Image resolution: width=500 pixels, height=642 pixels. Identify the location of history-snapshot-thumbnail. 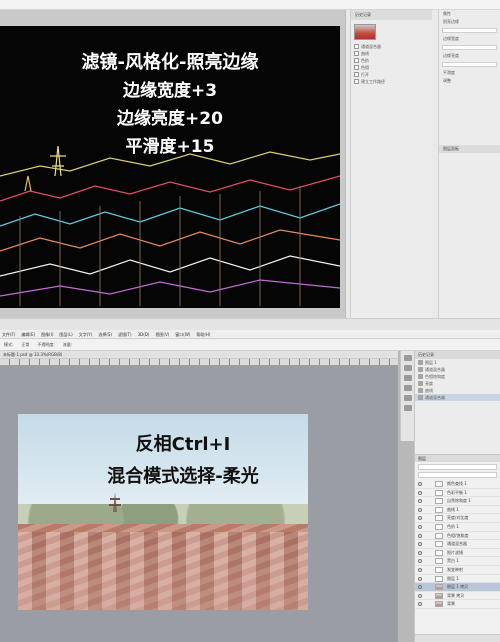
(365, 32).